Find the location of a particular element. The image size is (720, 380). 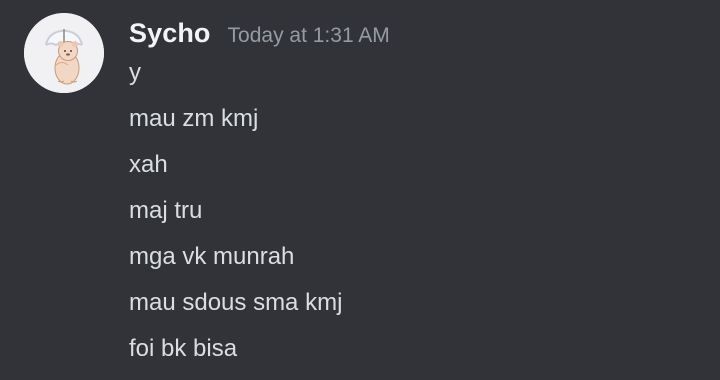

message-header: Sycho Today at 1:31 AM is located at coordinates (259, 36).